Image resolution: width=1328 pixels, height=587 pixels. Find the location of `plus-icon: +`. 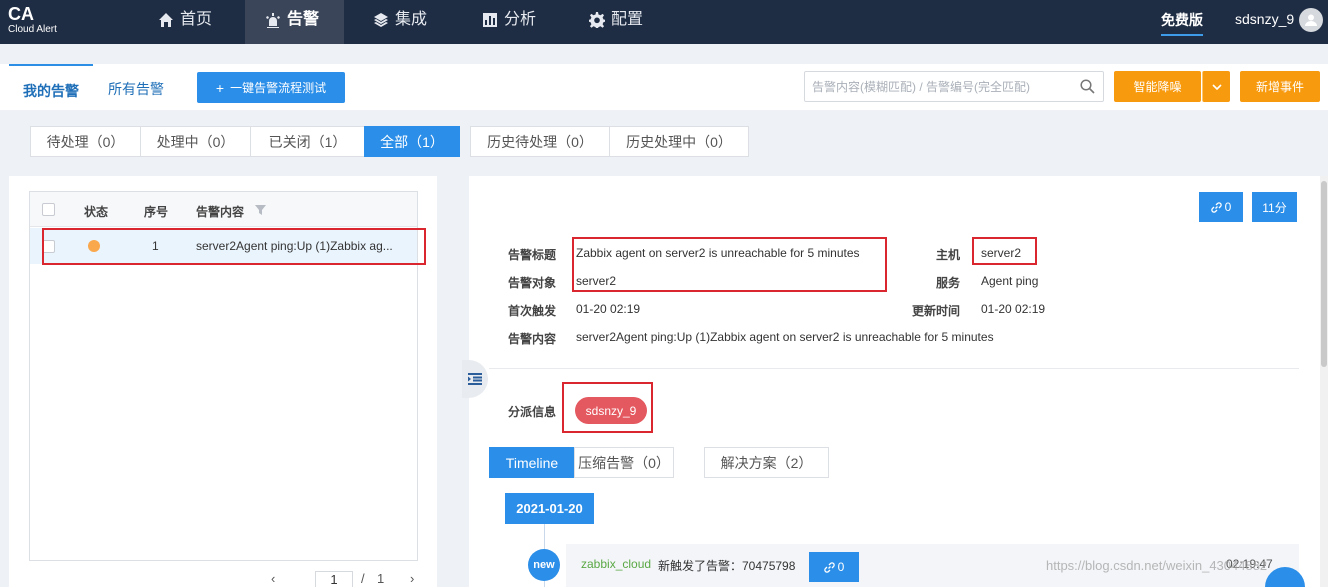

plus-icon: + is located at coordinates (220, 87).